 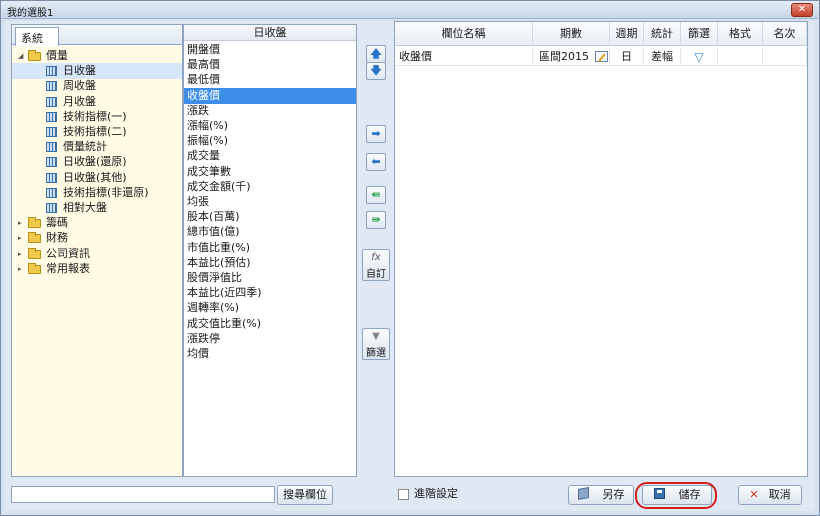 I want to click on field-list-item: 漲跌停, so click(x=270, y=339).